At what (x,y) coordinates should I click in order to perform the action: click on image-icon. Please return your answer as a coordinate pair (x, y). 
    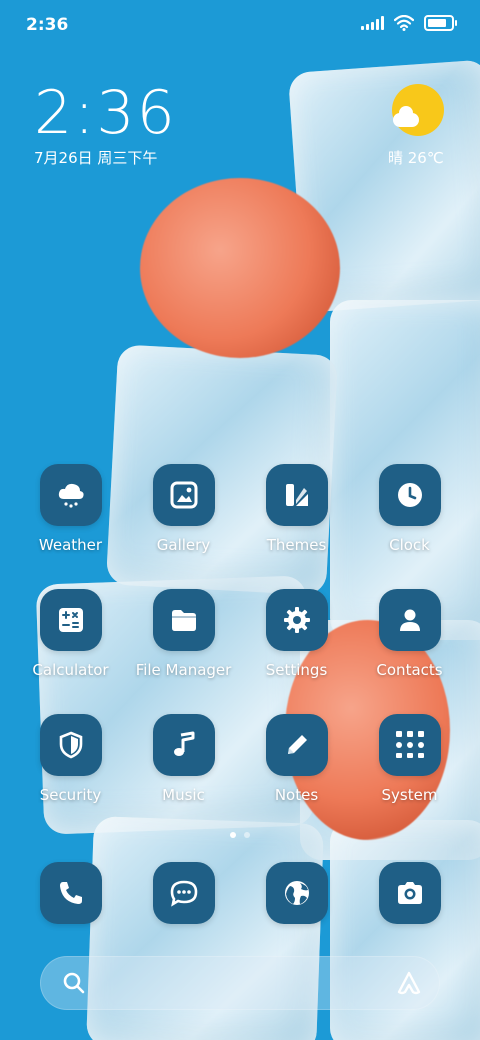
    Looking at the image, I should click on (183, 495).